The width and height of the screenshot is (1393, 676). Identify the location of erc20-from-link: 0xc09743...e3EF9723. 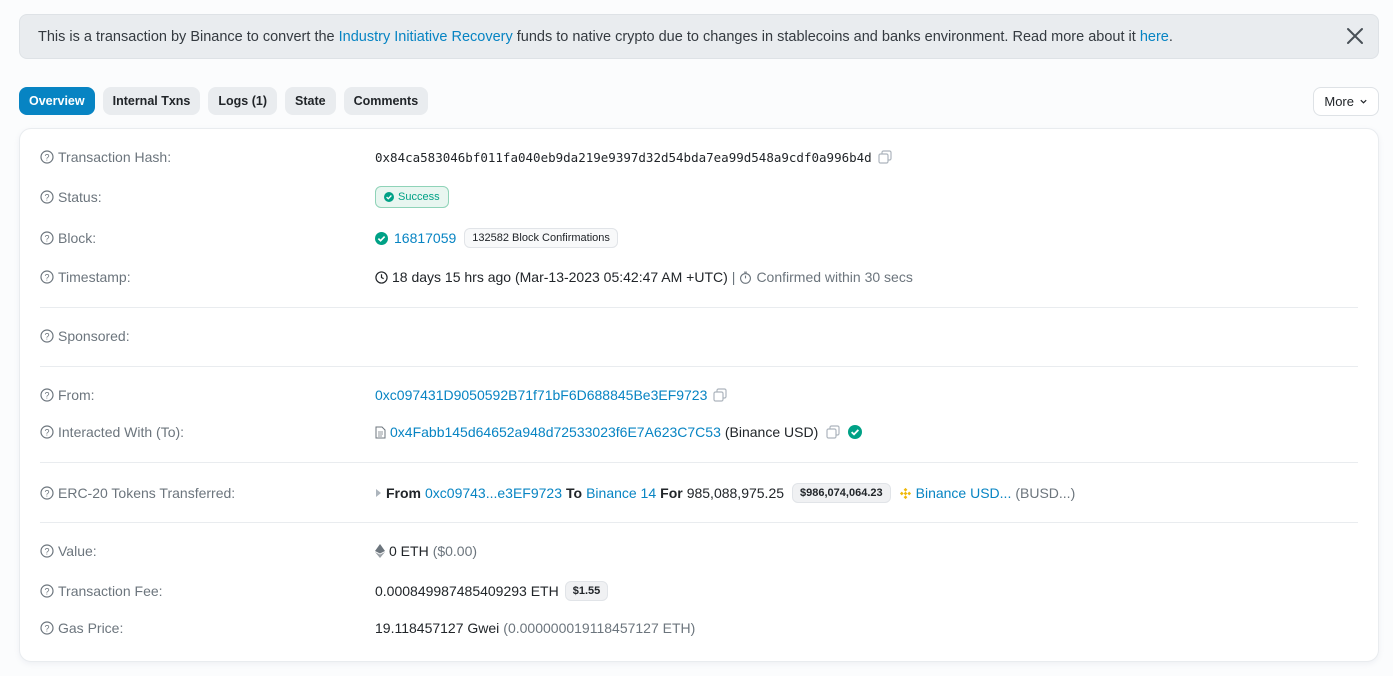
(493, 493).